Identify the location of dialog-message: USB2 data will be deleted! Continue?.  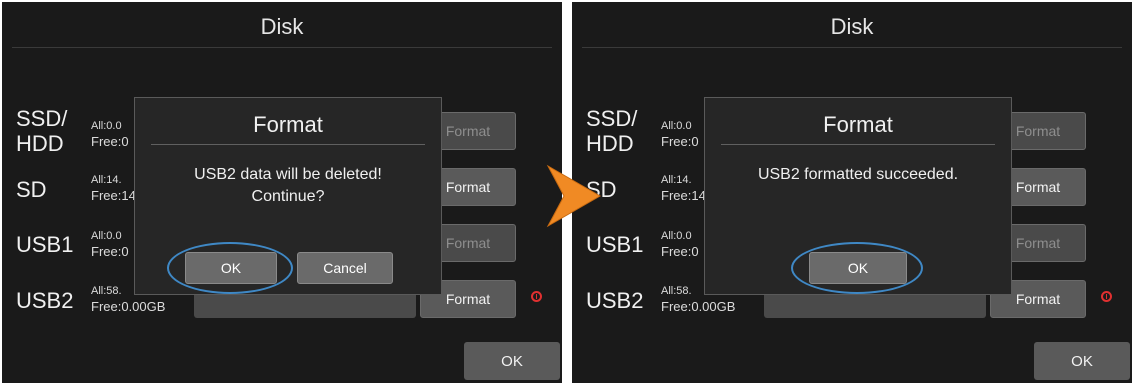
(288, 186).